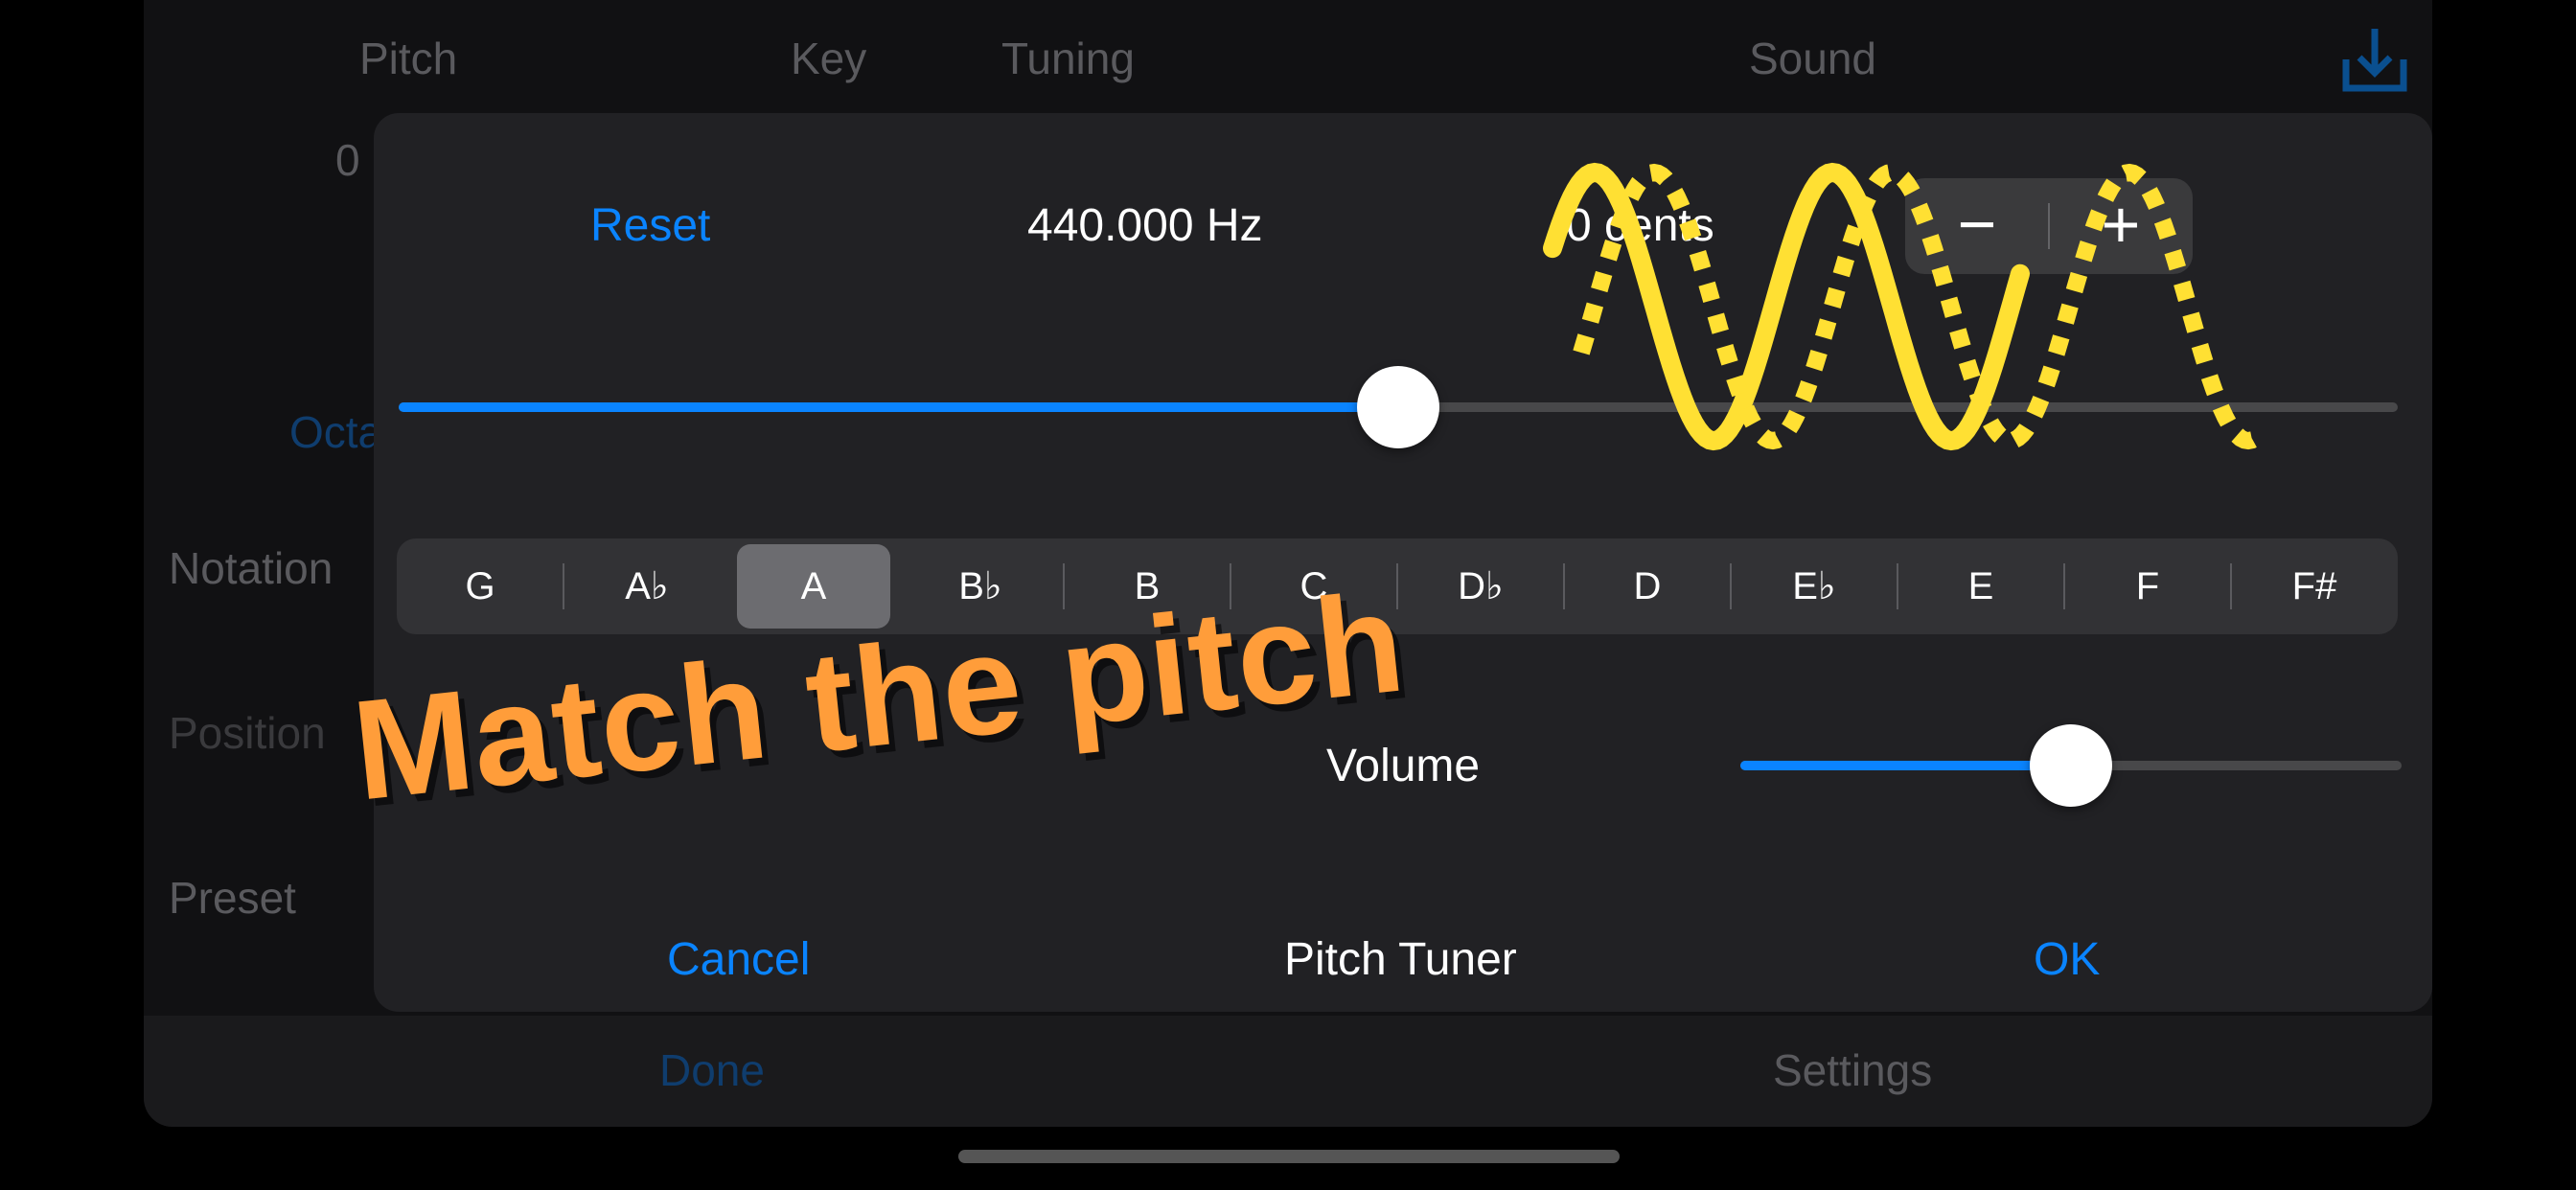  I want to click on reset-button: Reset, so click(650, 226).